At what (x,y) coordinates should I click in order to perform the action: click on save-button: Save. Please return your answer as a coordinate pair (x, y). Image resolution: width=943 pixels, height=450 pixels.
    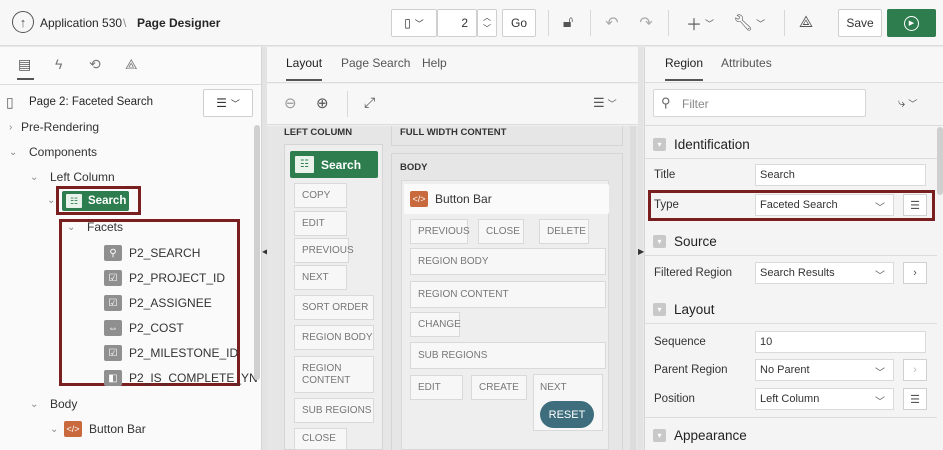
    Looking at the image, I should click on (860, 23).